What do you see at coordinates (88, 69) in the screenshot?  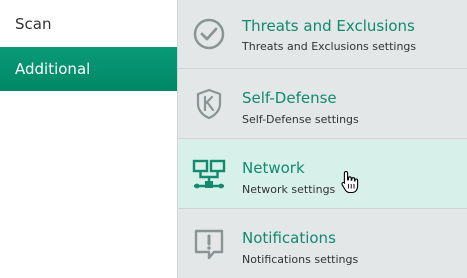 I see `sidebar-item-additional: Additional` at bounding box center [88, 69].